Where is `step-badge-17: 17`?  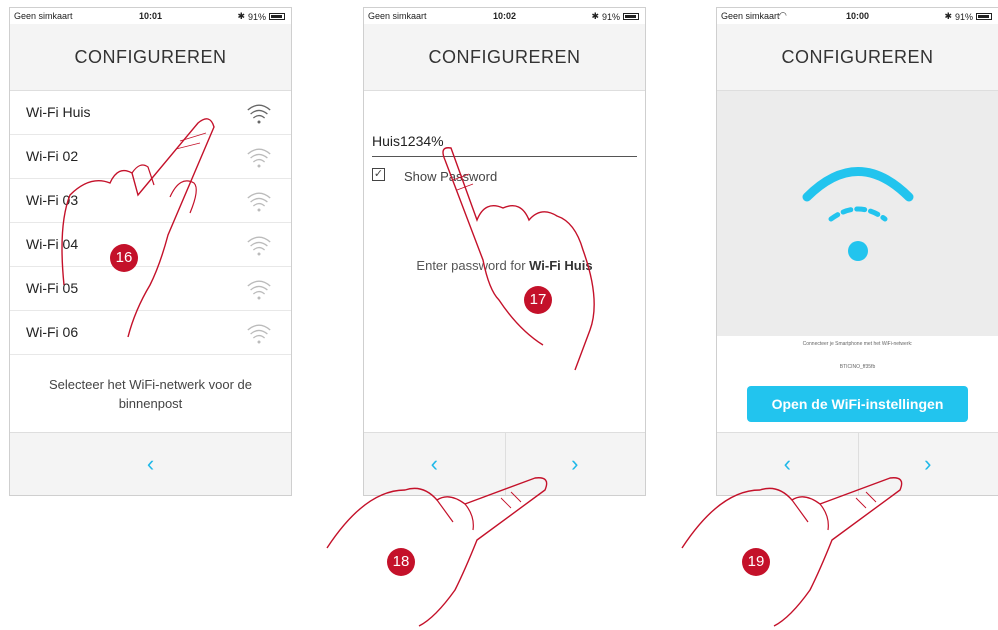
step-badge-17: 17 is located at coordinates (538, 300).